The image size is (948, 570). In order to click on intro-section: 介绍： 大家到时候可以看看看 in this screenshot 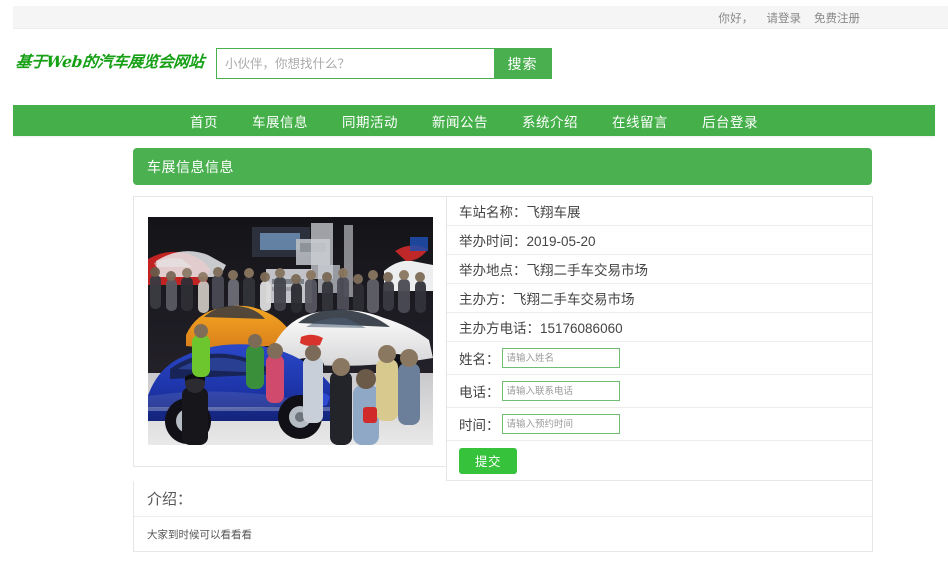, I will do `click(503, 516)`.